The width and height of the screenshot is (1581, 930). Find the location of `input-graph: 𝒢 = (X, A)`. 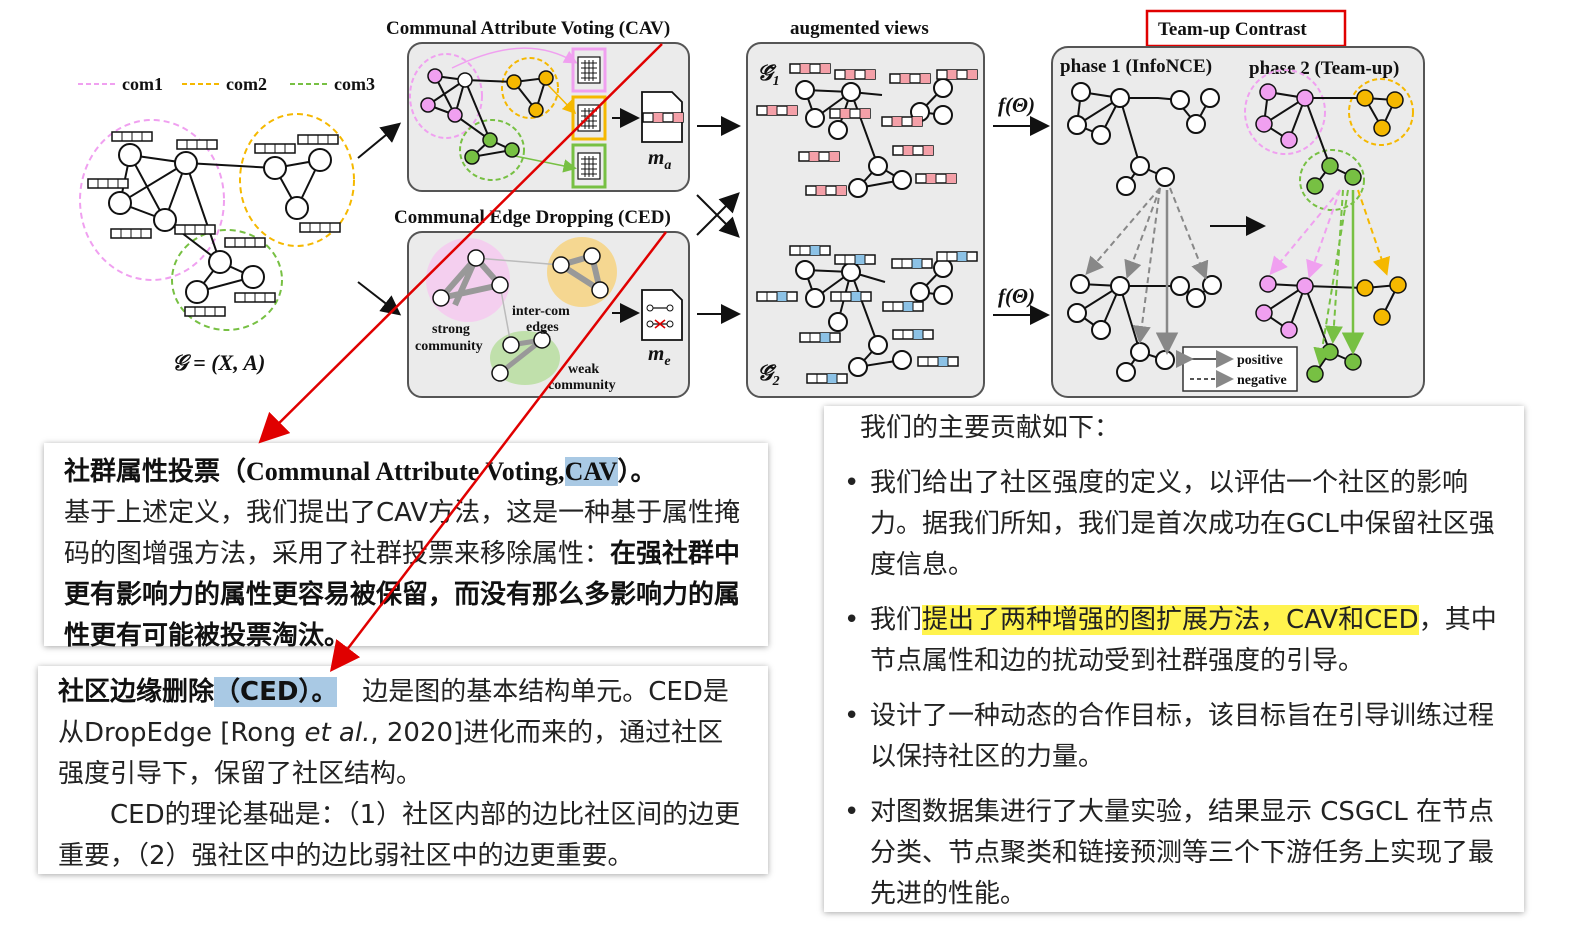

input-graph: 𝒢 = (X, A) is located at coordinates (217, 244).